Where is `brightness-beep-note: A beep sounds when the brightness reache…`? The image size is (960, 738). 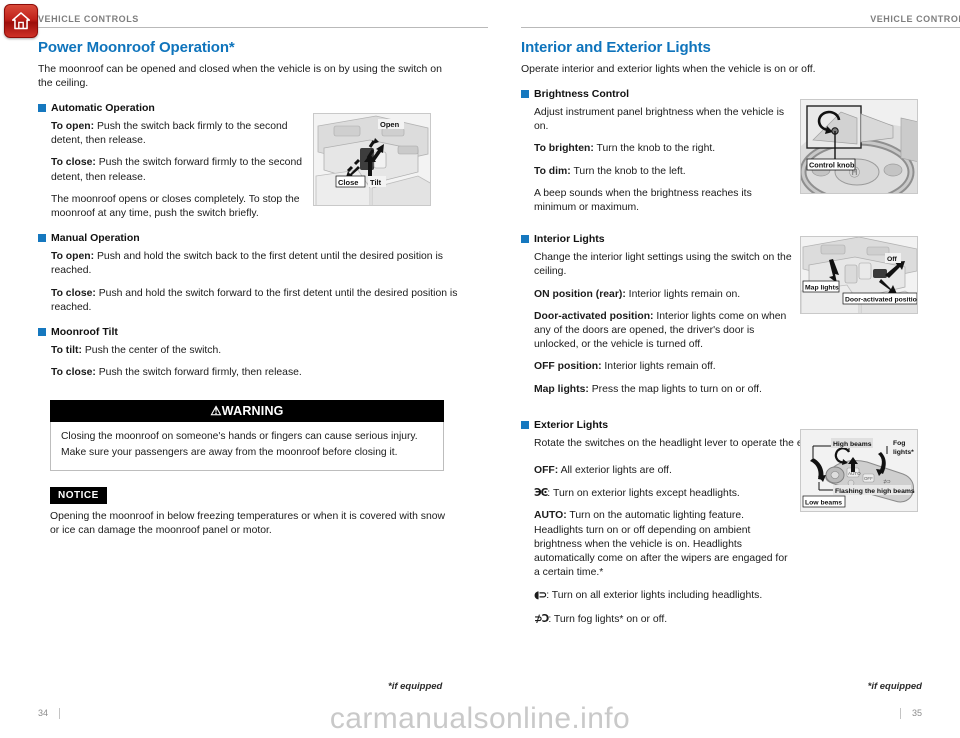 brightness-beep-note: A beep sounds when the brightness reache… is located at coordinates (643, 200).